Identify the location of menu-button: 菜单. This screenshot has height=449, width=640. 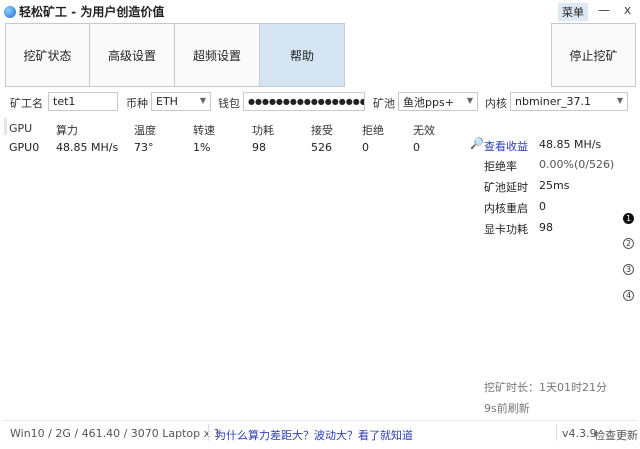
(573, 12).